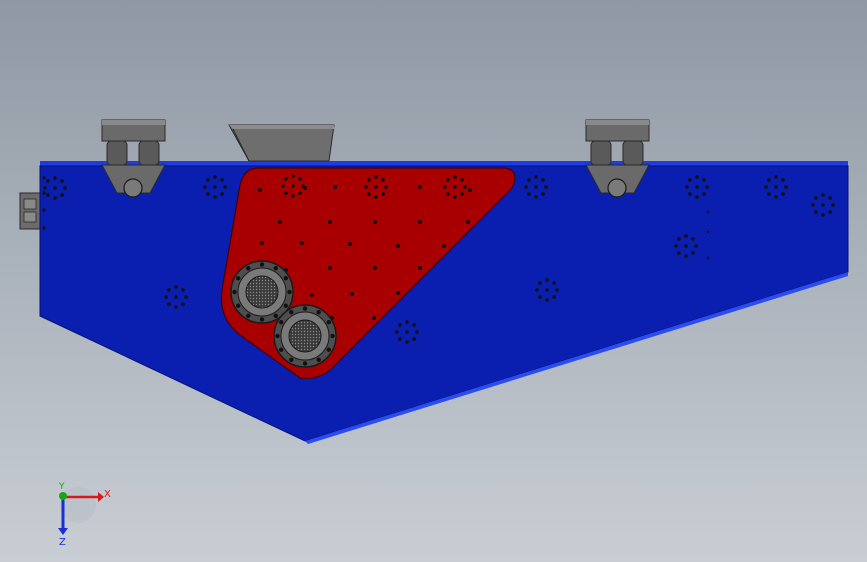 The width and height of the screenshot is (867, 562). Describe the element at coordinates (107, 494) in the screenshot. I see `x-axis-label: X` at that location.